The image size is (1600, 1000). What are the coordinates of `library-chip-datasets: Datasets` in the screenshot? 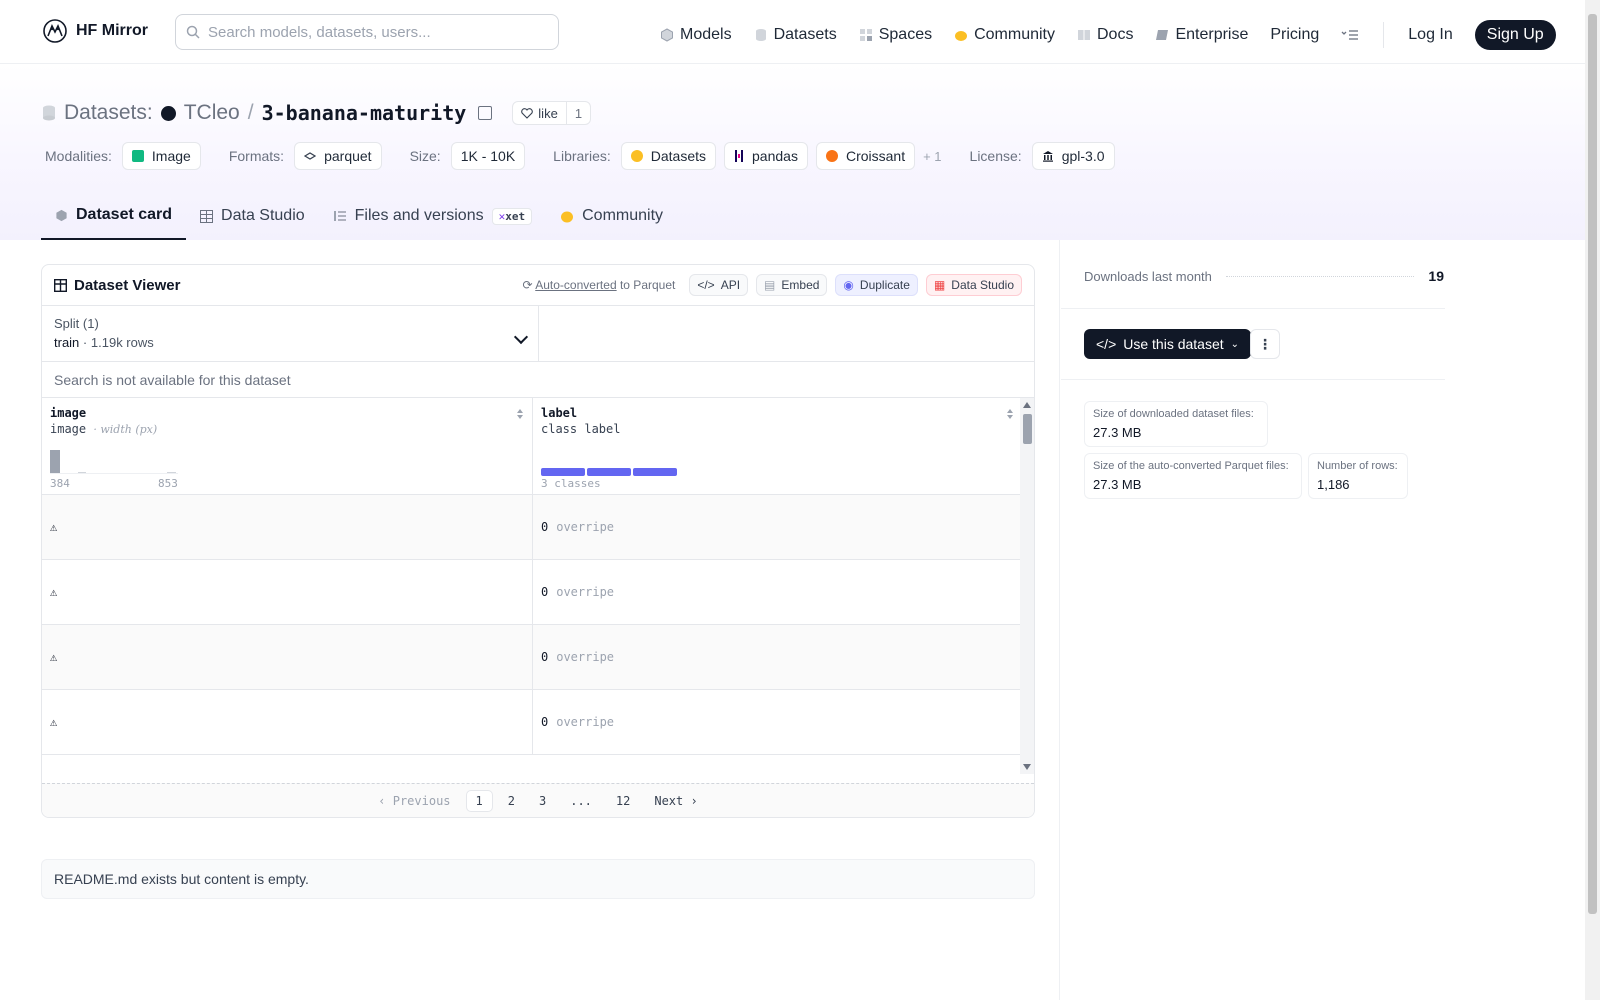 It's located at (668, 156).